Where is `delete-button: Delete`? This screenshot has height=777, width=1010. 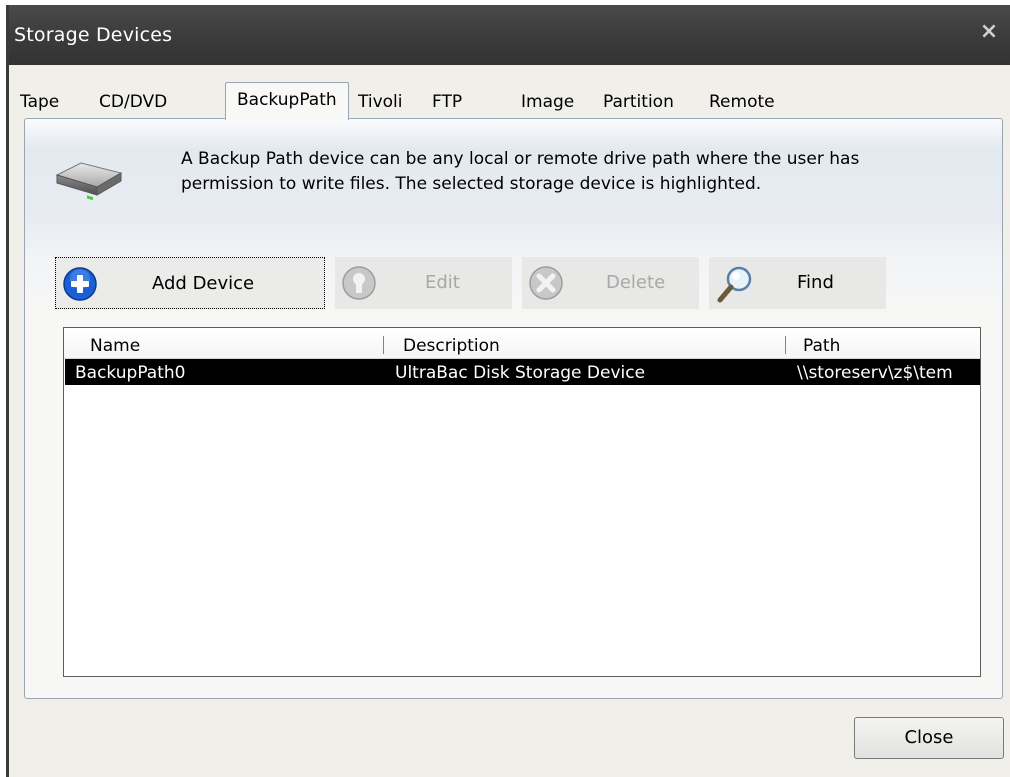
delete-button: Delete is located at coordinates (610, 283).